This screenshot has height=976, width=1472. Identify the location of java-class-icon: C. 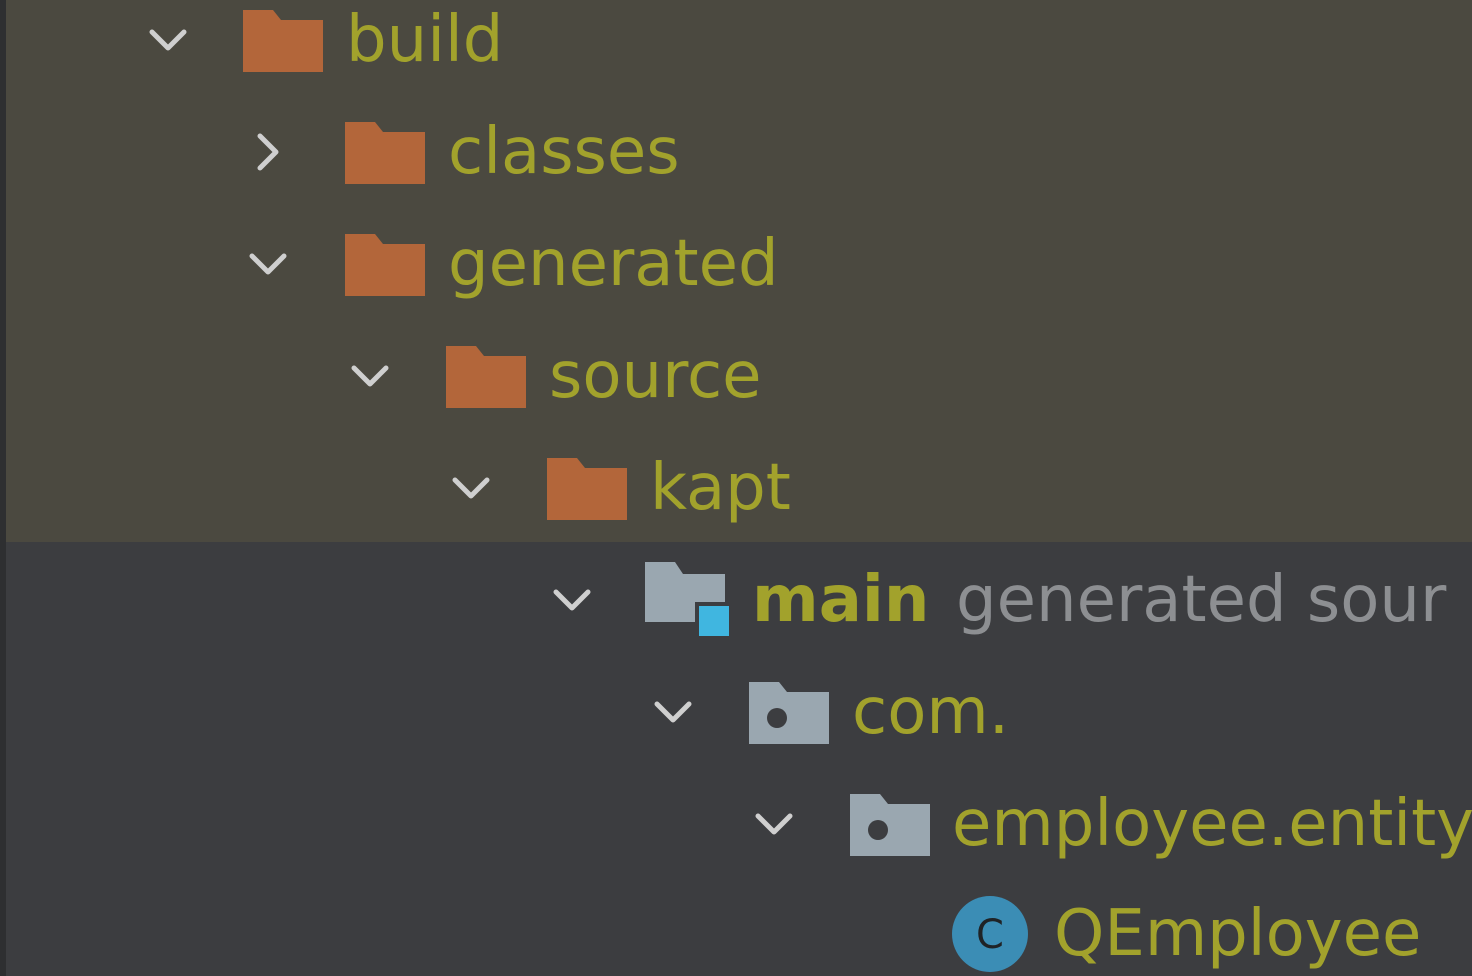
(990, 927).